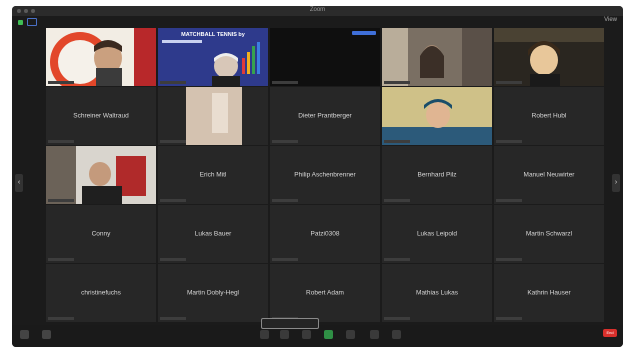 The image size is (629, 351). I want to click on participant-tile: Martin Dobly-Hegl, so click(213, 293).